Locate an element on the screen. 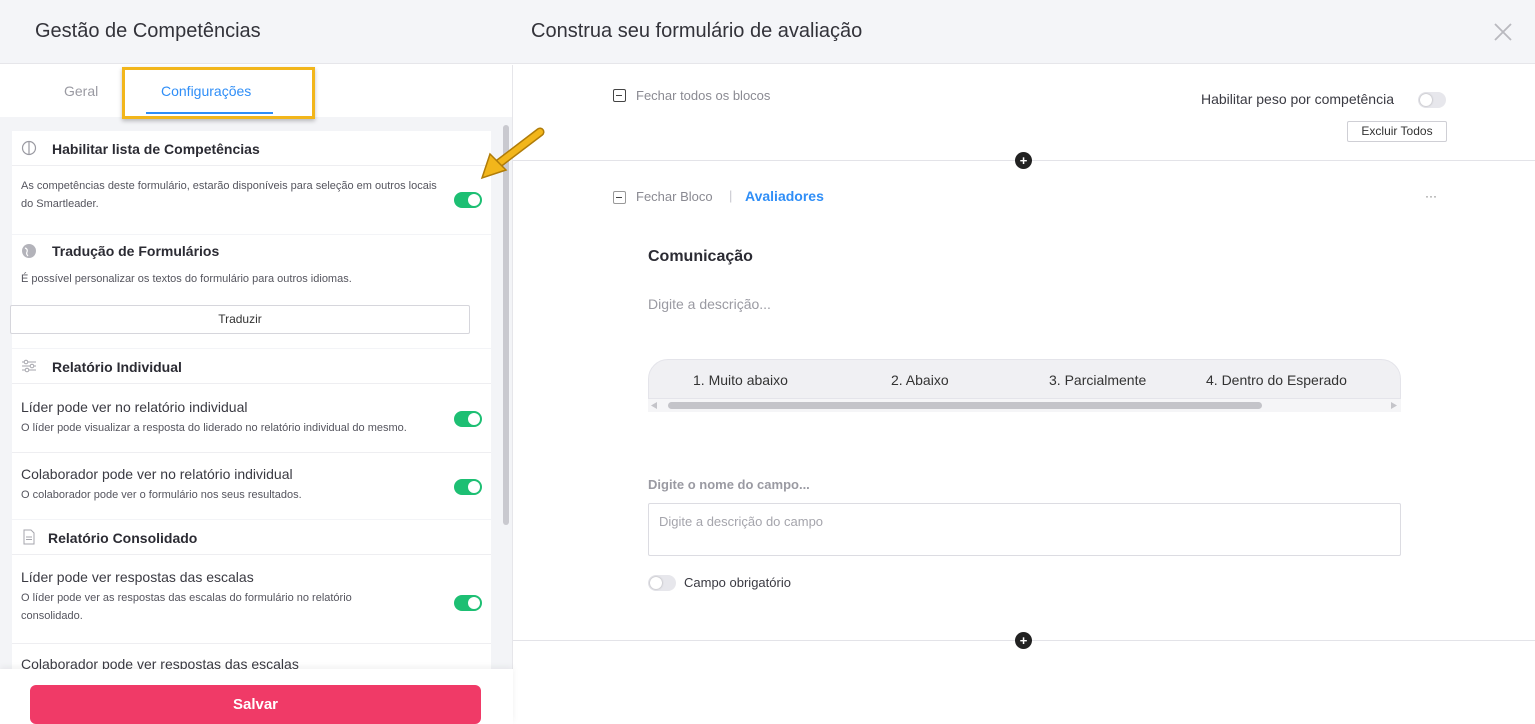  competencias-toggle is located at coordinates (468, 200).